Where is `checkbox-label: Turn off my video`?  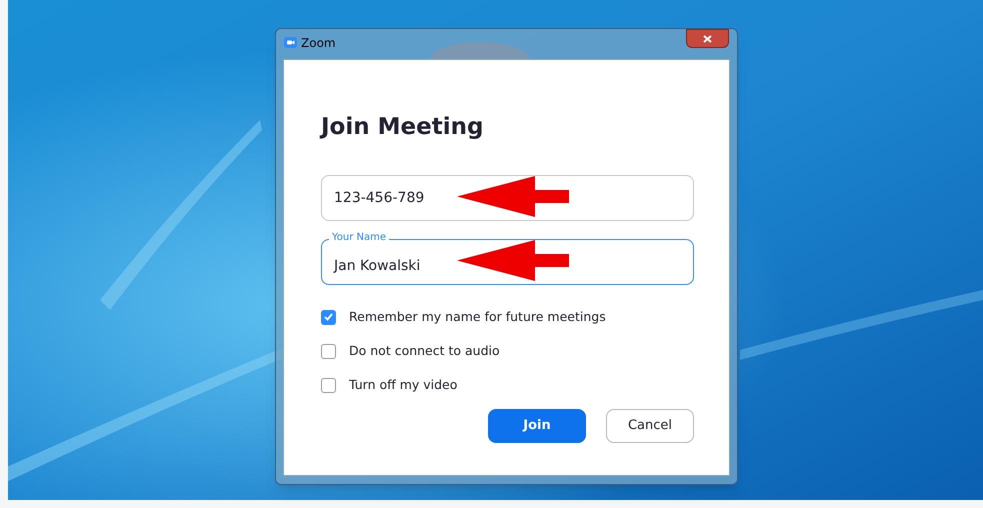 checkbox-label: Turn off my video is located at coordinates (403, 385).